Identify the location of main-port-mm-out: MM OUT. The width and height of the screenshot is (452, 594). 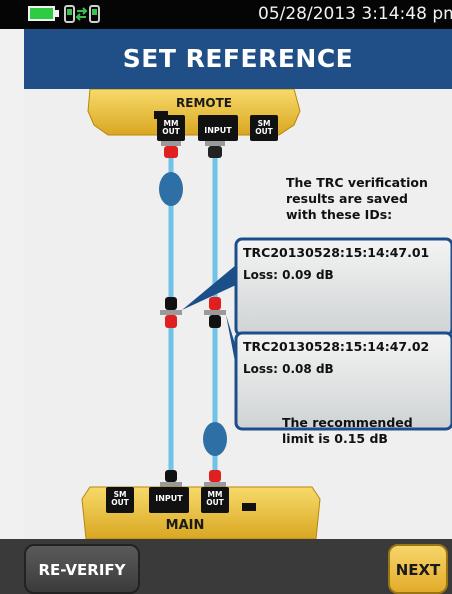
(215, 498).